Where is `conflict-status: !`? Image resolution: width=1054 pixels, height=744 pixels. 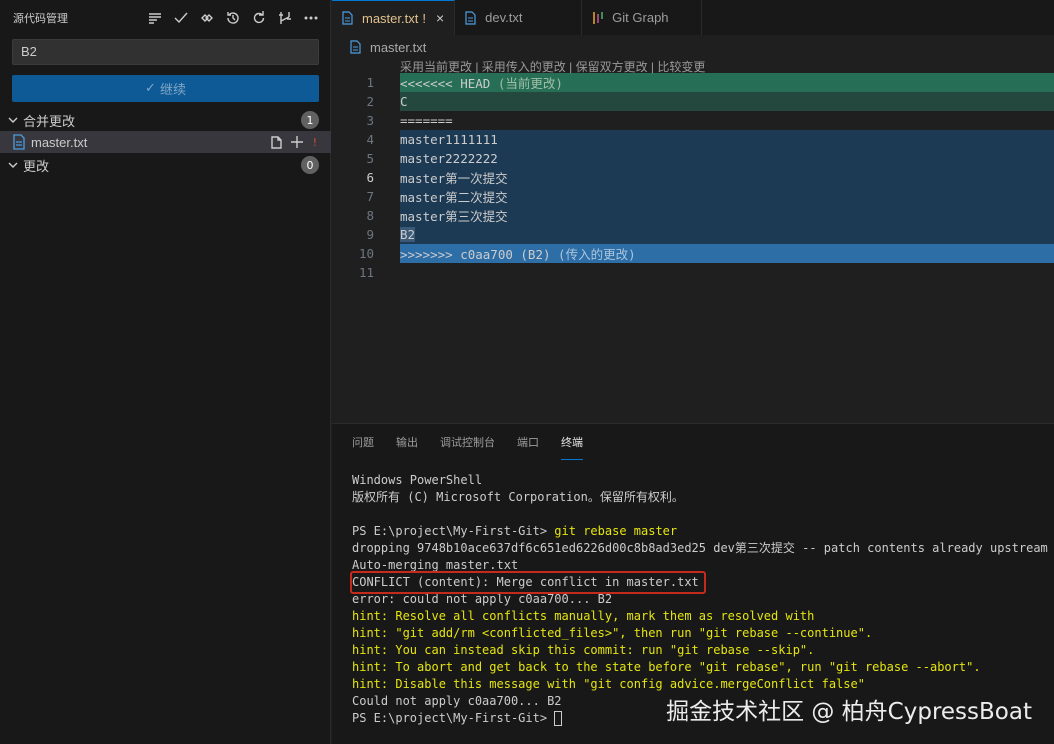
conflict-status: ! is located at coordinates (314, 142).